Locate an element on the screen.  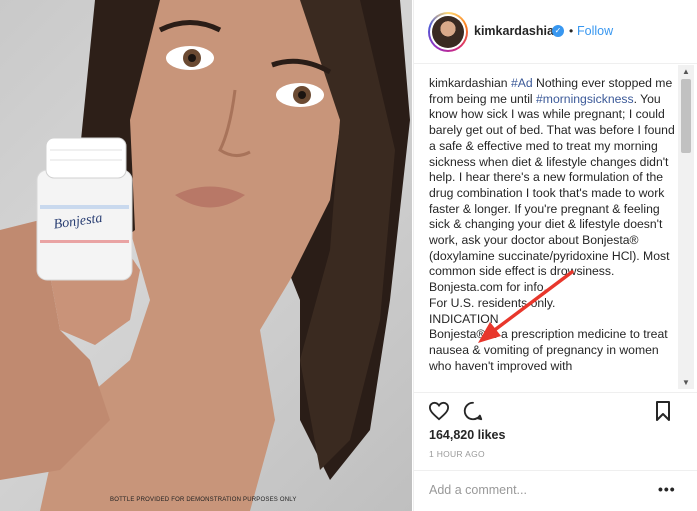
hashtag-ad: #Ad is located at coordinates (522, 83).